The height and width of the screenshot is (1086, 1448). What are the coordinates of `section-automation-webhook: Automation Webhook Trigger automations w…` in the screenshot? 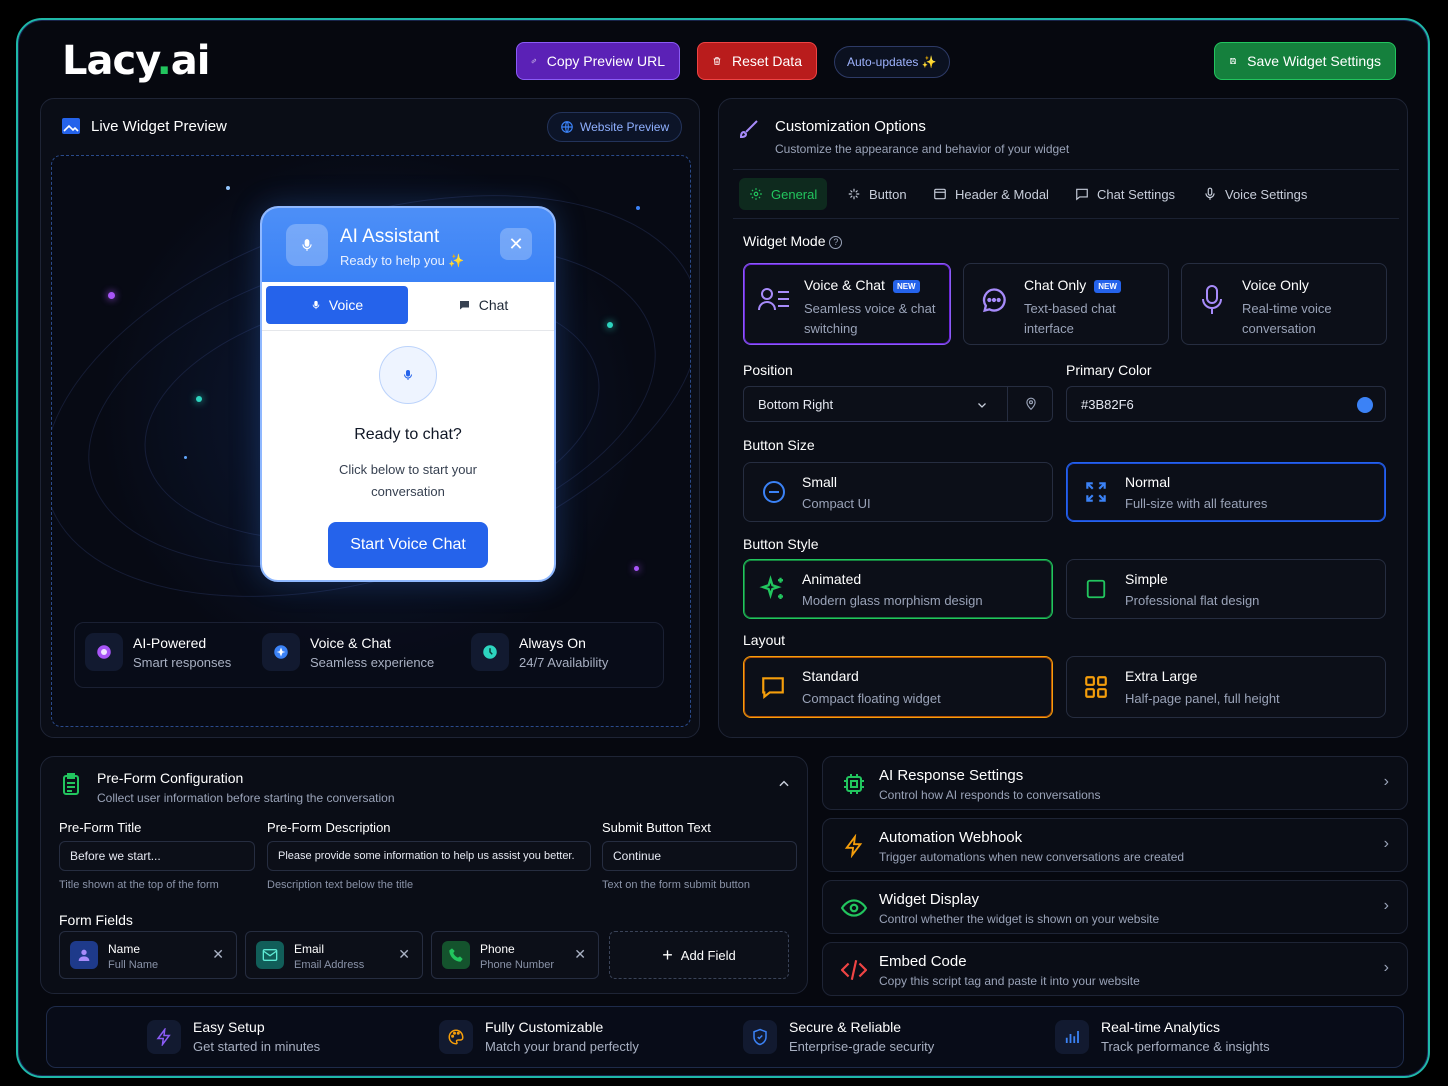 It's located at (1115, 845).